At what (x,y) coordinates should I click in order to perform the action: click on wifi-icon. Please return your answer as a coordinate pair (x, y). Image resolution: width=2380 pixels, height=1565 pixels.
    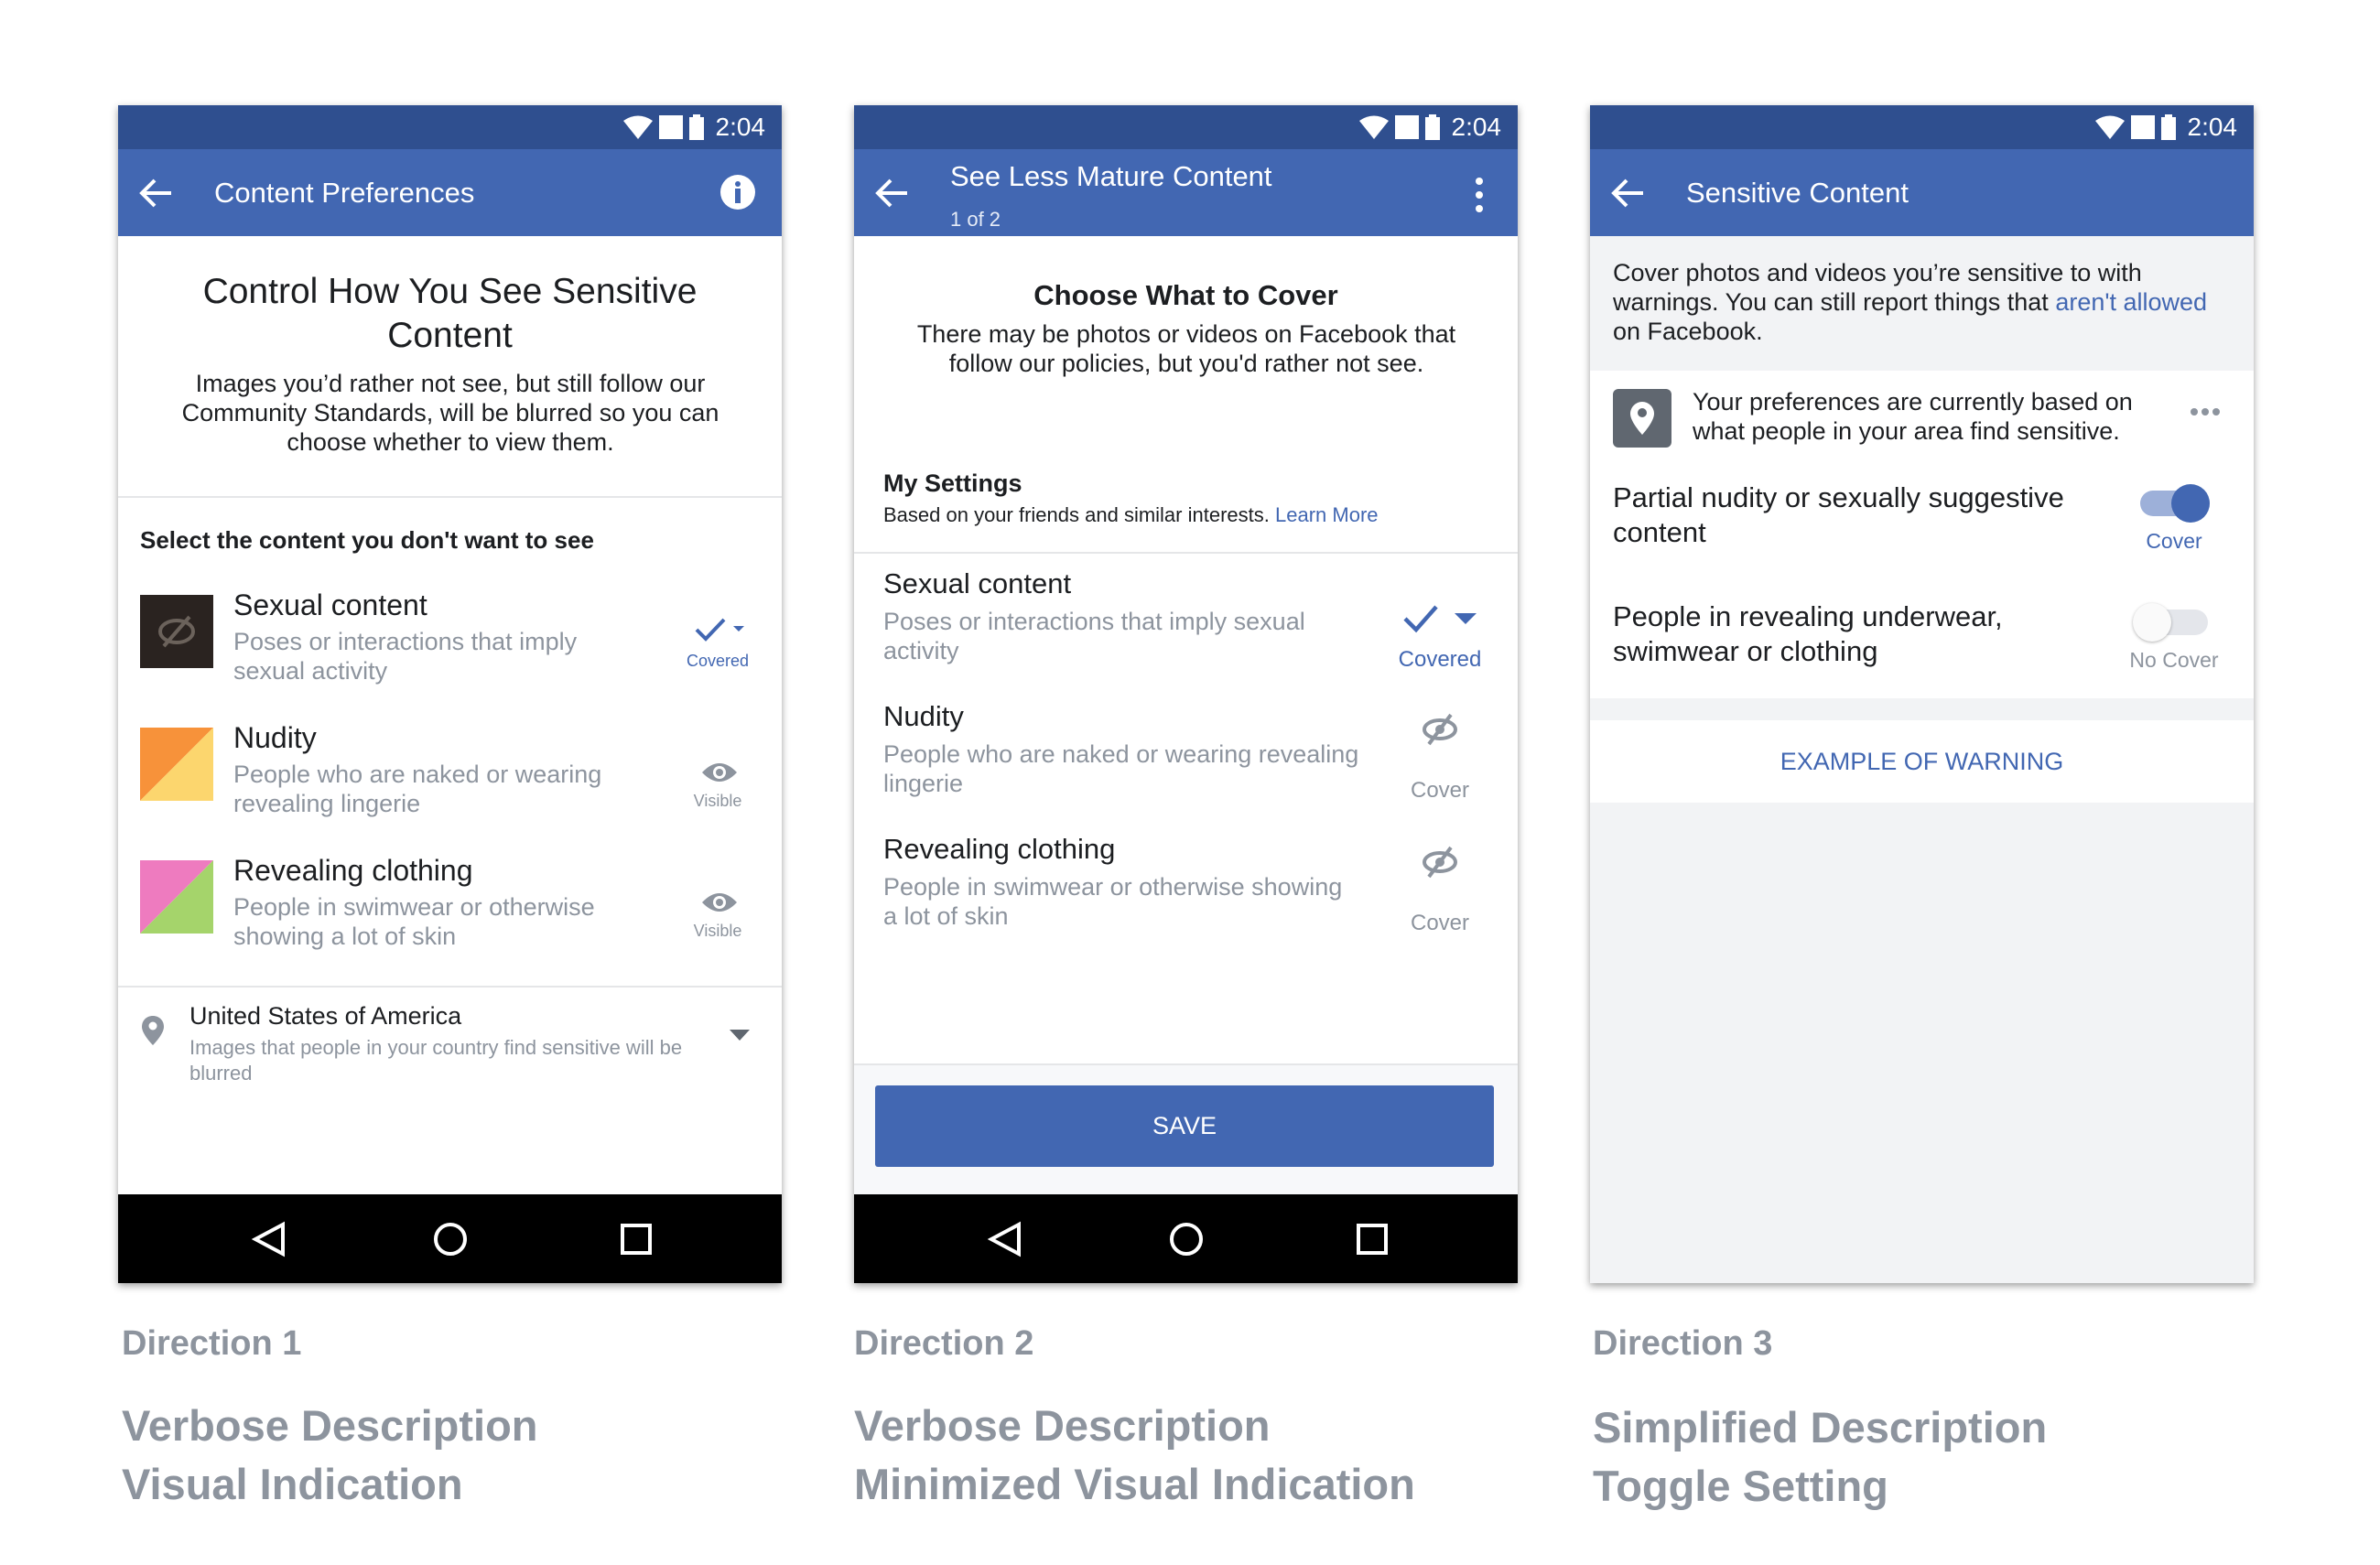
    Looking at the image, I should click on (1373, 127).